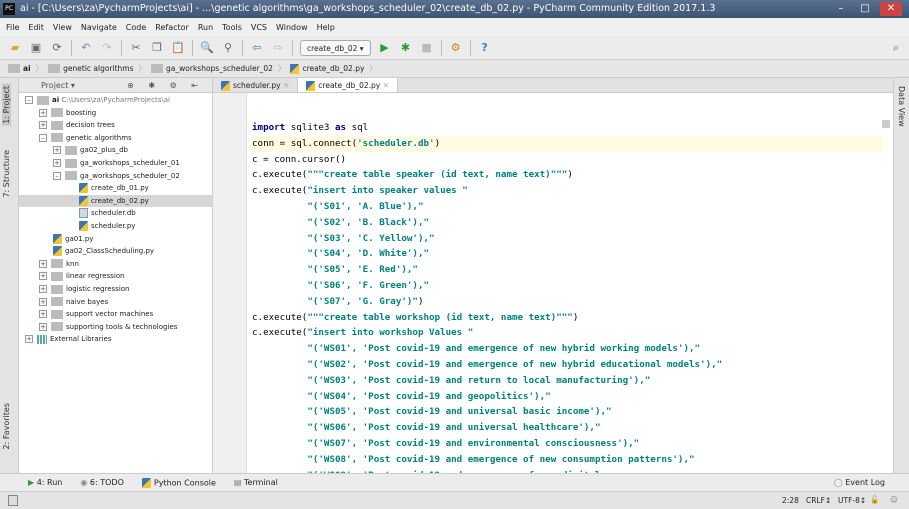 The image size is (909, 509). Describe the element at coordinates (116, 113) in the screenshot. I see `tree-item: + boosting` at that location.